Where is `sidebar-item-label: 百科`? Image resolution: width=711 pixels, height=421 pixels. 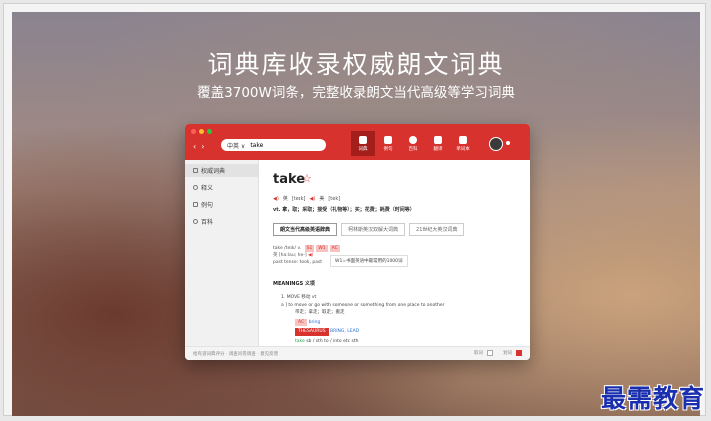 sidebar-item-label: 百科 is located at coordinates (207, 222).